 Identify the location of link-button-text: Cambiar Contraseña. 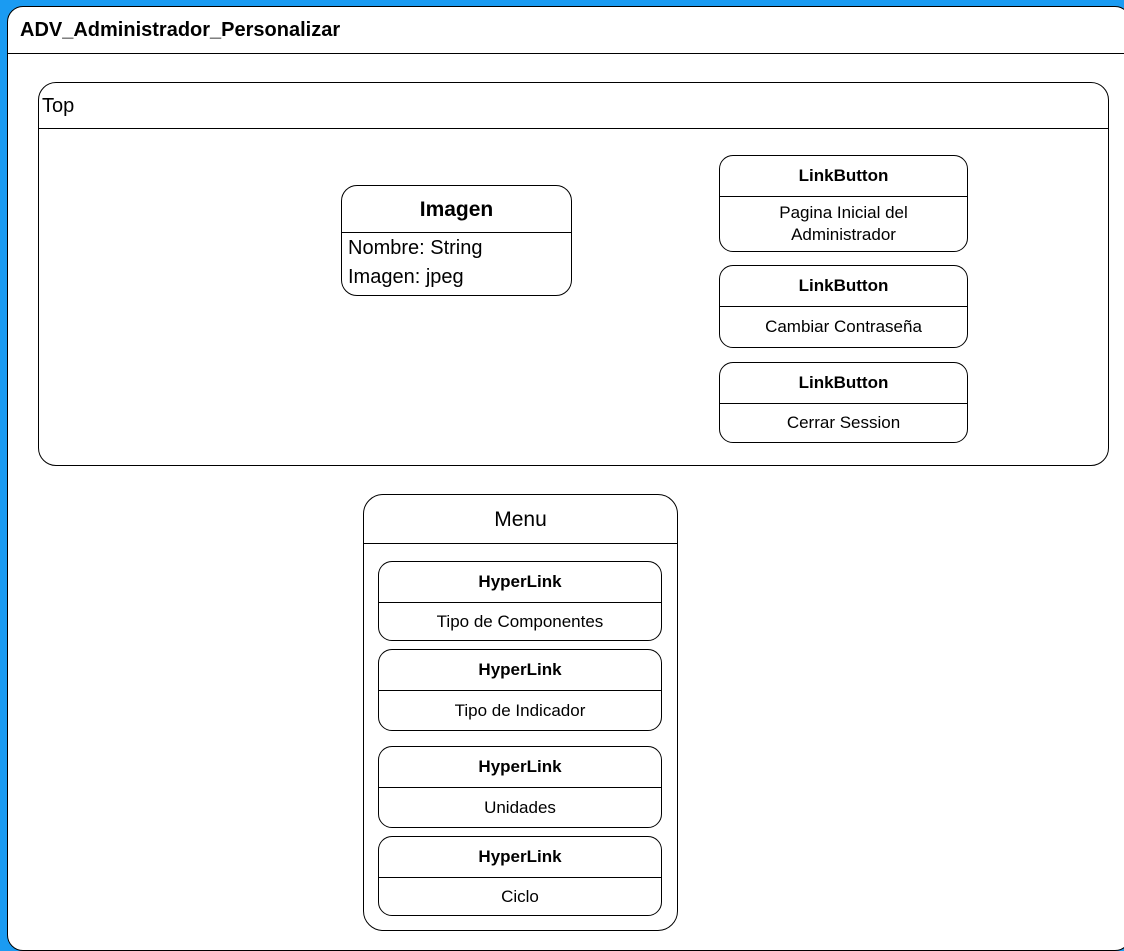
(843, 326).